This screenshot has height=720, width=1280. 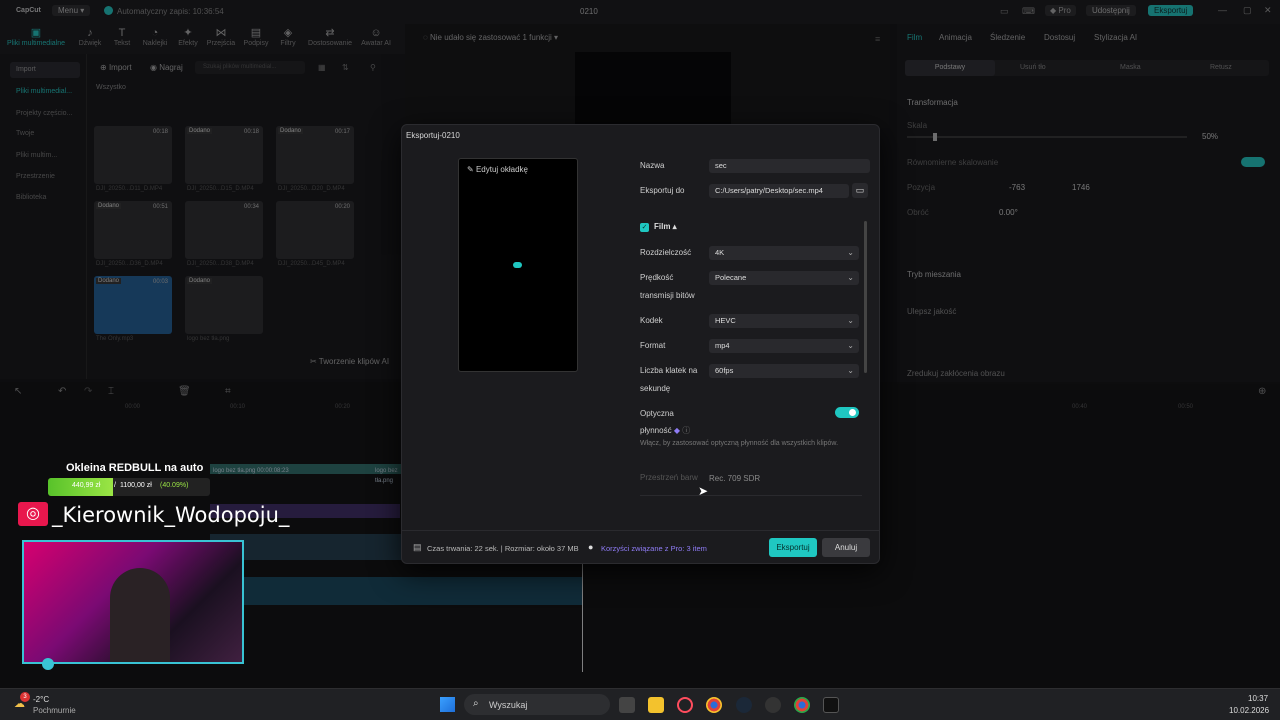 What do you see at coordinates (184, 391) in the screenshot?
I see `delete-icon: 🗑` at bounding box center [184, 391].